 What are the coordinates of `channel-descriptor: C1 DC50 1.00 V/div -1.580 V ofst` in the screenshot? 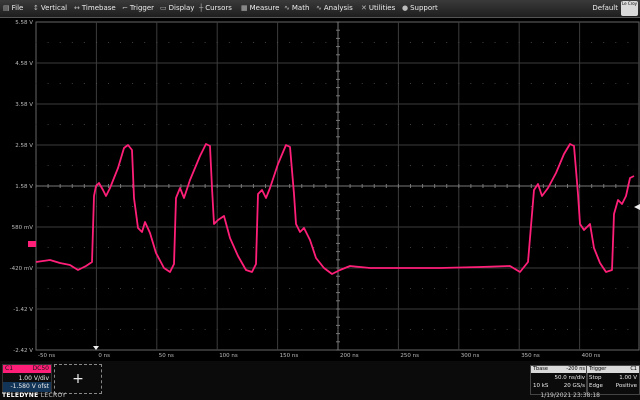 It's located at (27, 379).